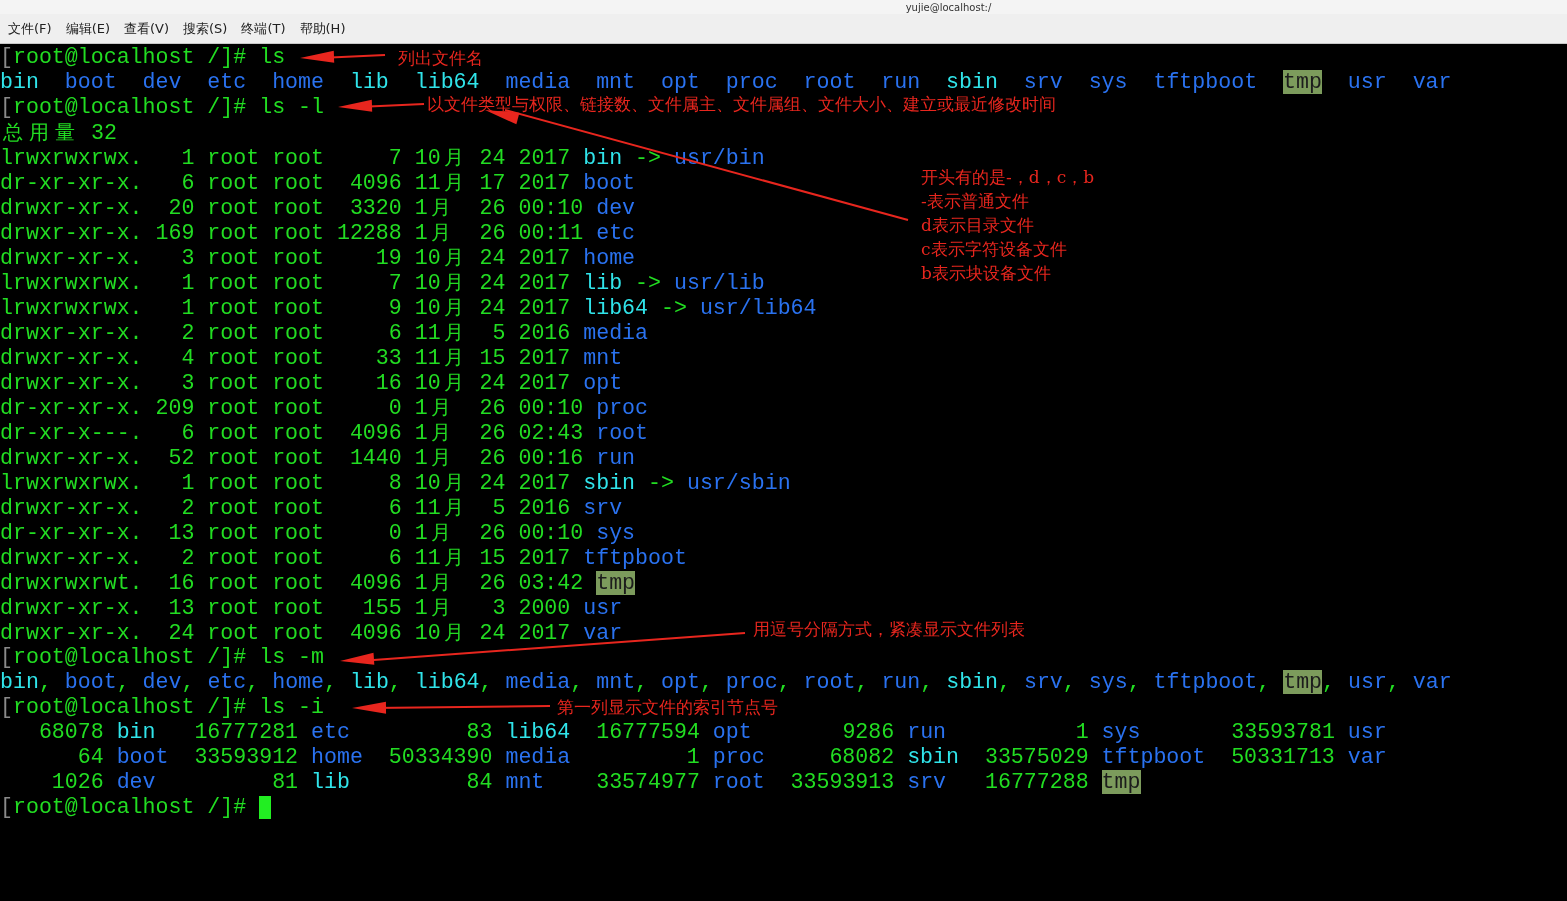 The image size is (1567, 901). Describe the element at coordinates (318, 257) in the screenshot. I see `terminal-line: drwxr-xr-x. 3 root root 19 10月 24 2017 home` at that location.